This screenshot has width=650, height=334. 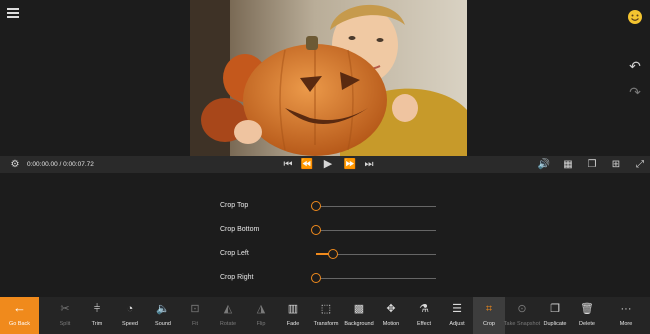 I want to click on crop-left-label: Crop Left, so click(x=234, y=253).